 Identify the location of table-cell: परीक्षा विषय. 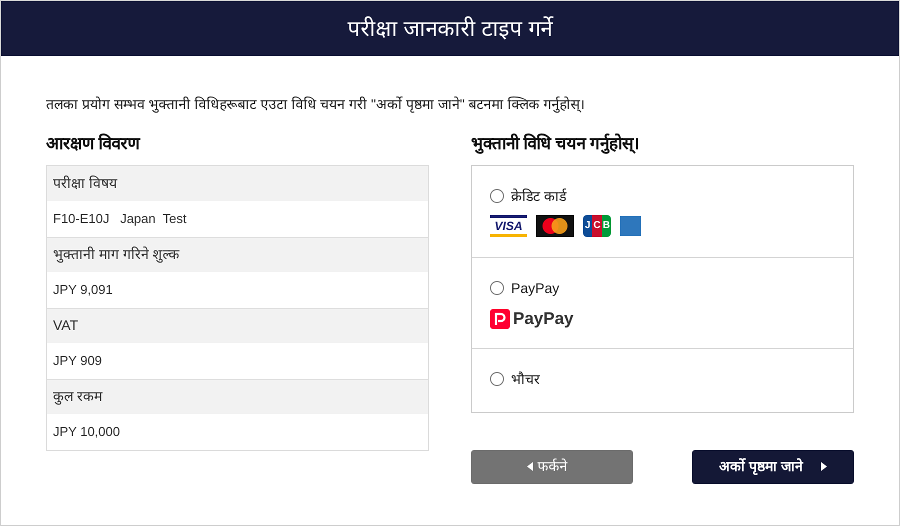
(237, 183).